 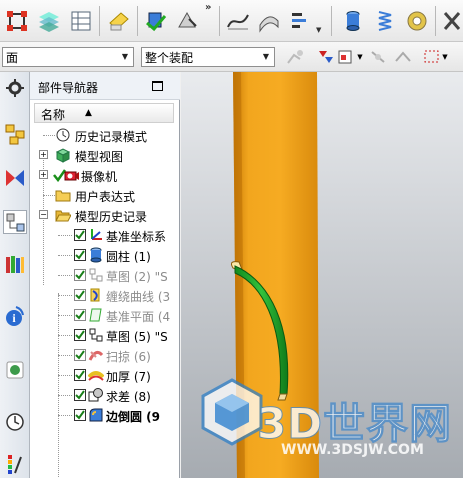 What do you see at coordinates (15, 134) in the screenshot?
I see `assembly-navigator-icon` at bounding box center [15, 134].